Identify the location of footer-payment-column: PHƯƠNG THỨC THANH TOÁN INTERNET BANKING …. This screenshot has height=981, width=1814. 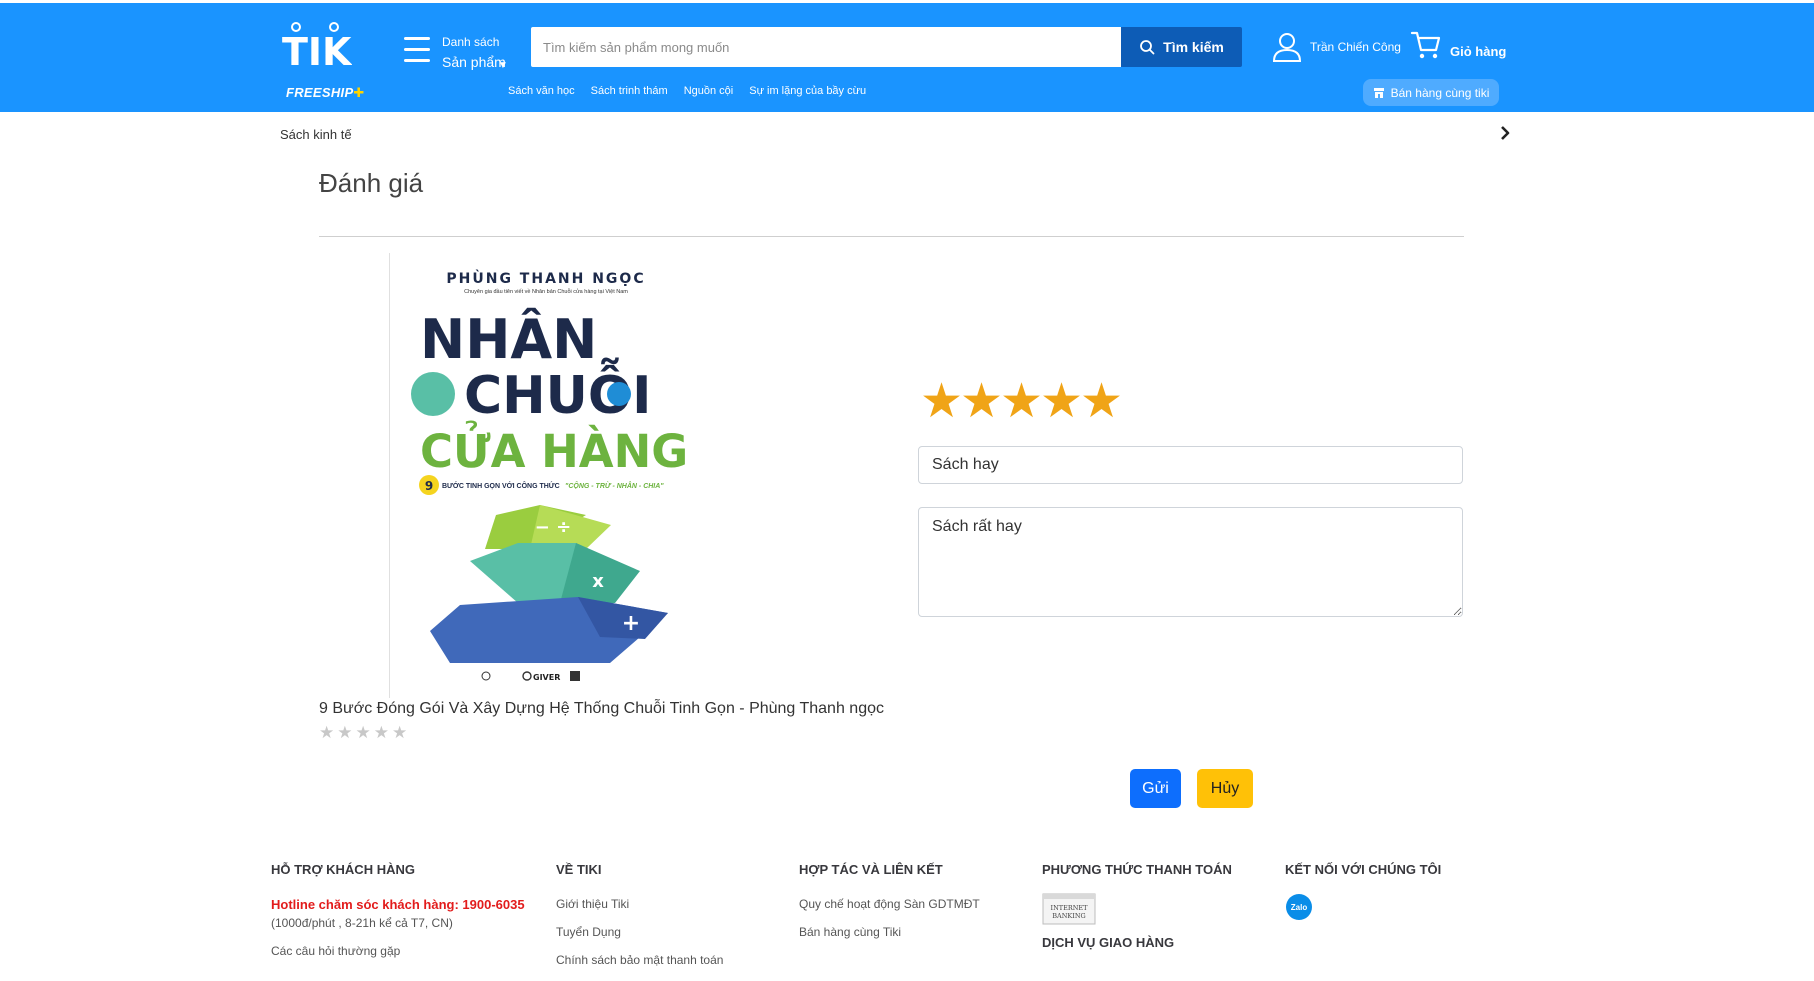
(1137, 916).